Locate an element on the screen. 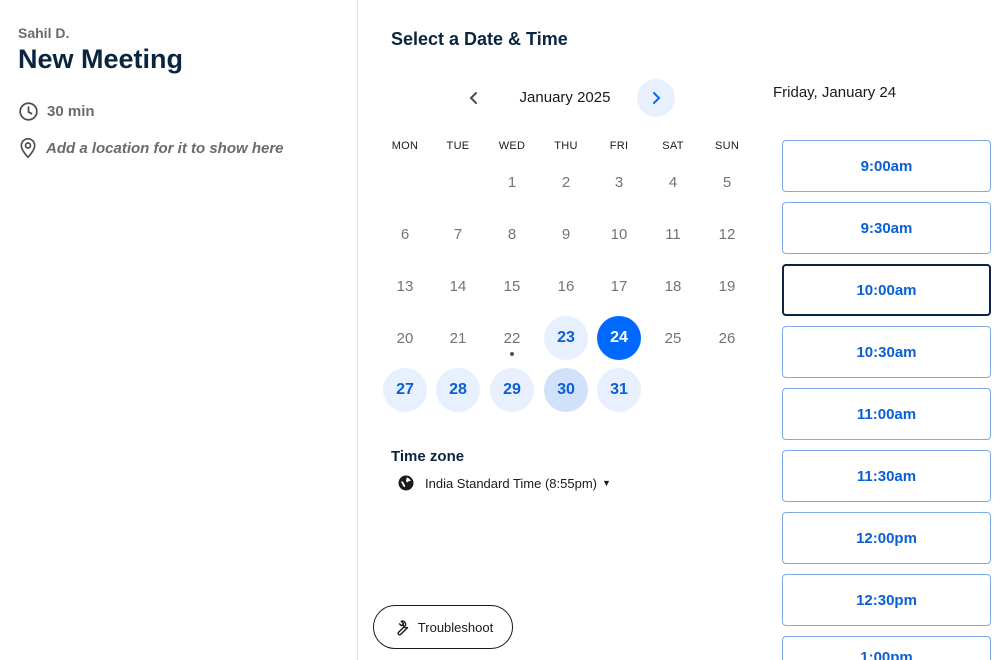 The height and width of the screenshot is (660, 1008). timezone-value: India Standard Time (8:55pm) is located at coordinates (511, 483).